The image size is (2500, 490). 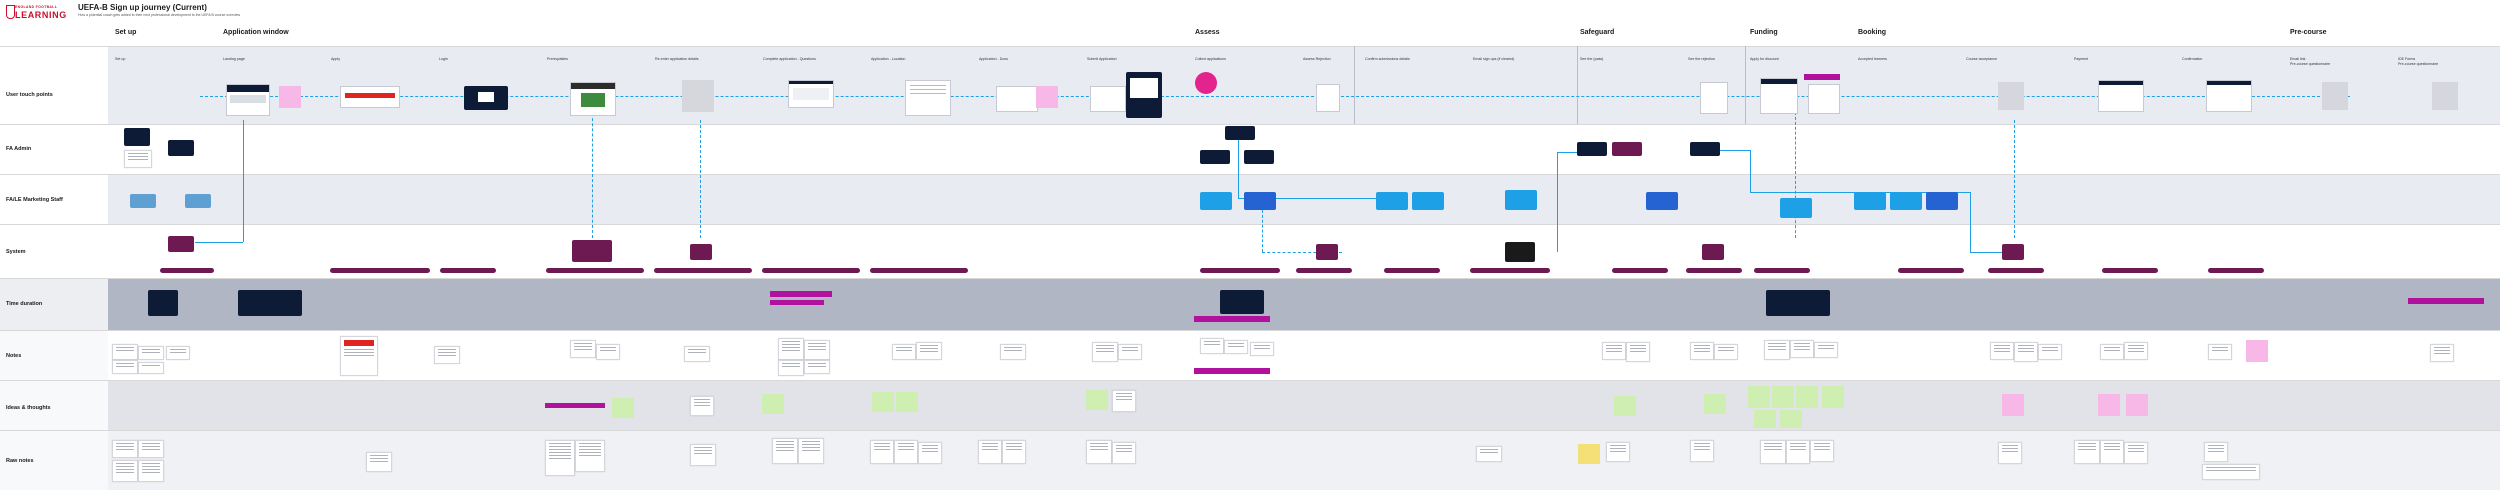 What do you see at coordinates (1144, 95) in the screenshot?
I see `submit-confirmation-screenshot` at bounding box center [1144, 95].